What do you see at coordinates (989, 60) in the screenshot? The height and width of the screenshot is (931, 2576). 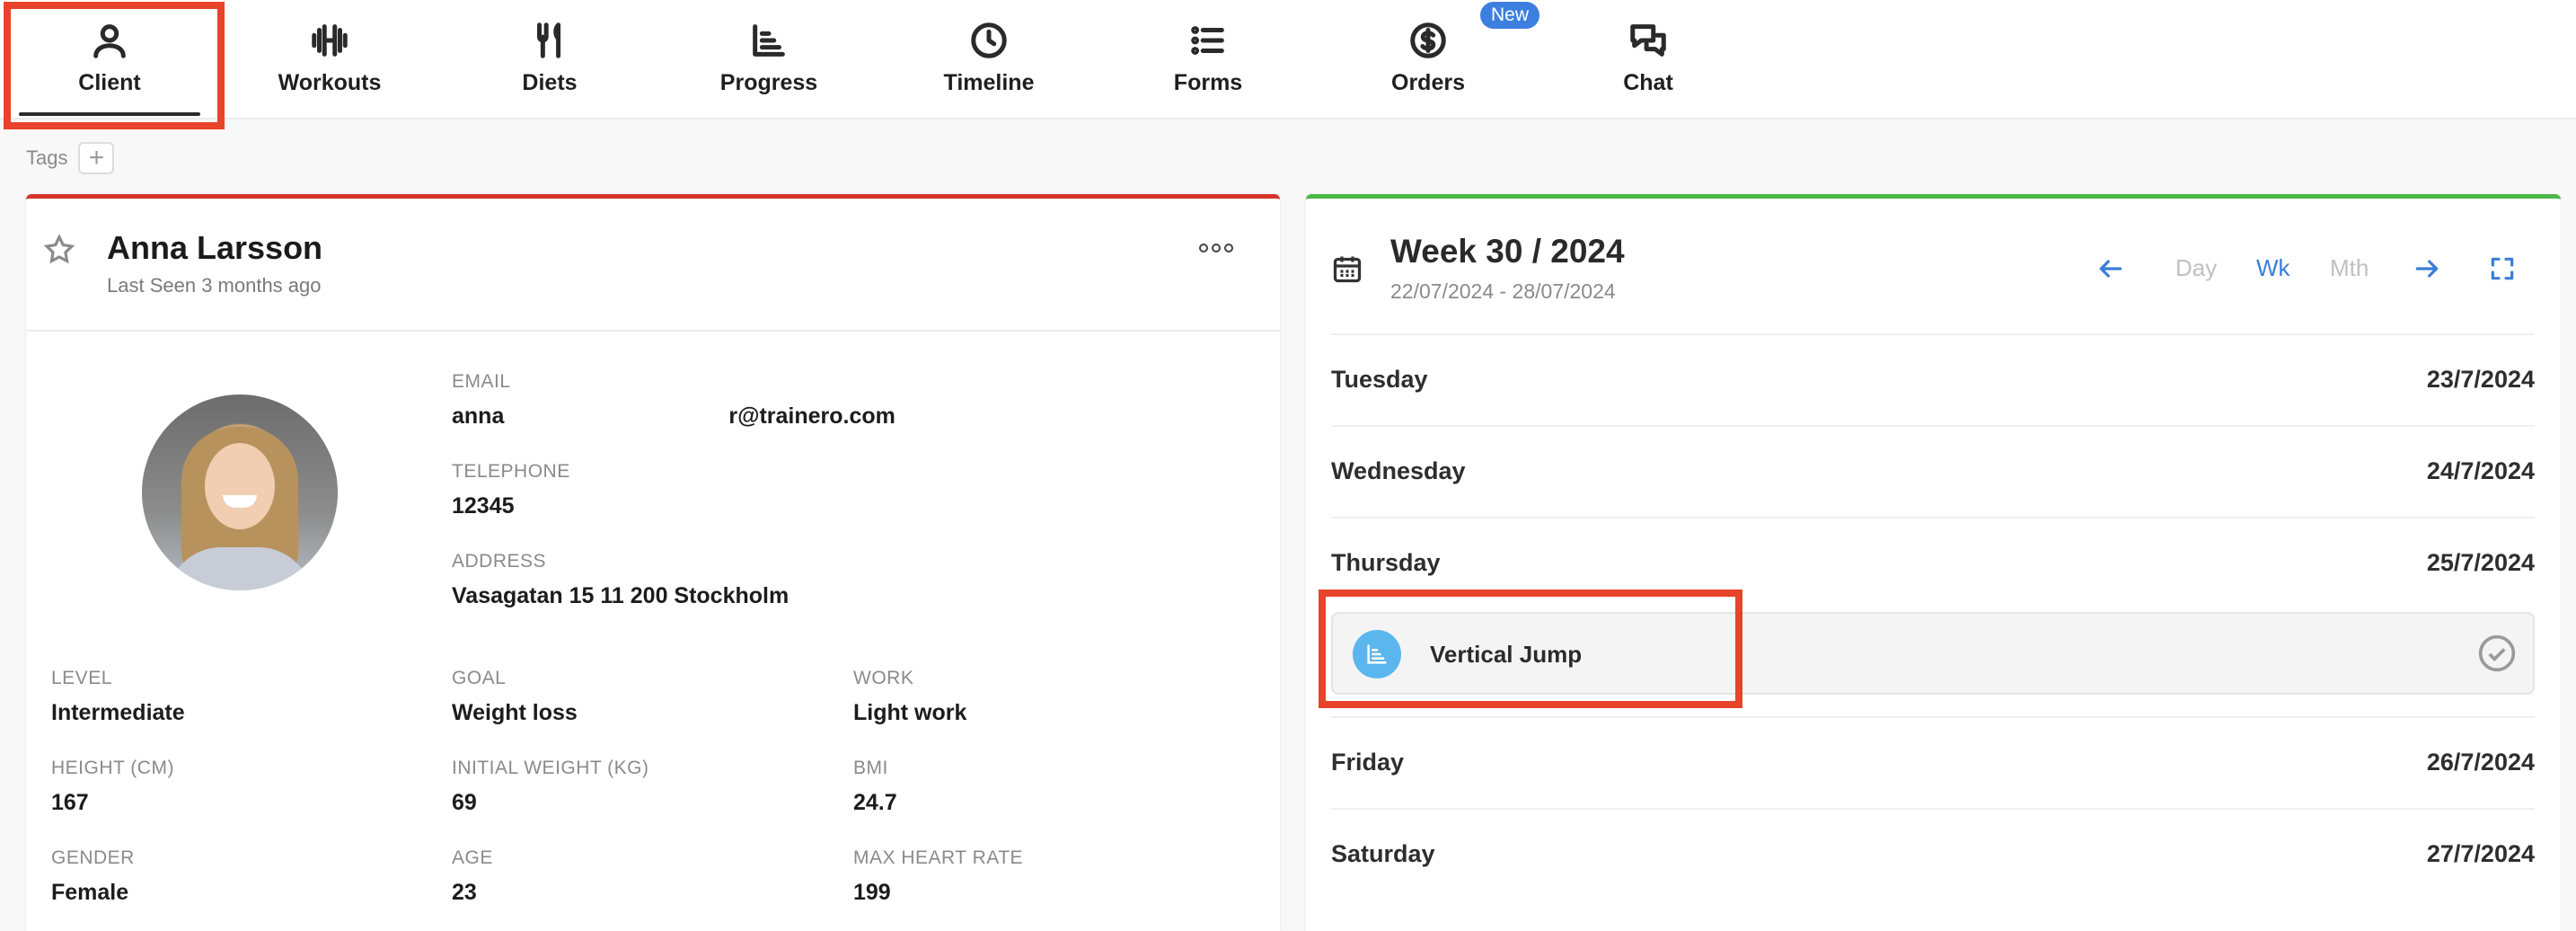 I see `nav-tab-timeline: Timeline` at bounding box center [989, 60].